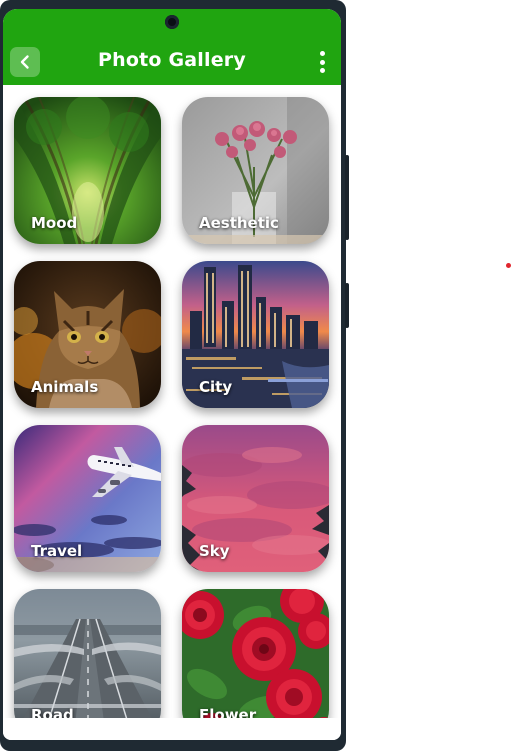 Image resolution: width=513 pixels, height=751 pixels. I want to click on app-bar: Photo Gallery, so click(172, 47).